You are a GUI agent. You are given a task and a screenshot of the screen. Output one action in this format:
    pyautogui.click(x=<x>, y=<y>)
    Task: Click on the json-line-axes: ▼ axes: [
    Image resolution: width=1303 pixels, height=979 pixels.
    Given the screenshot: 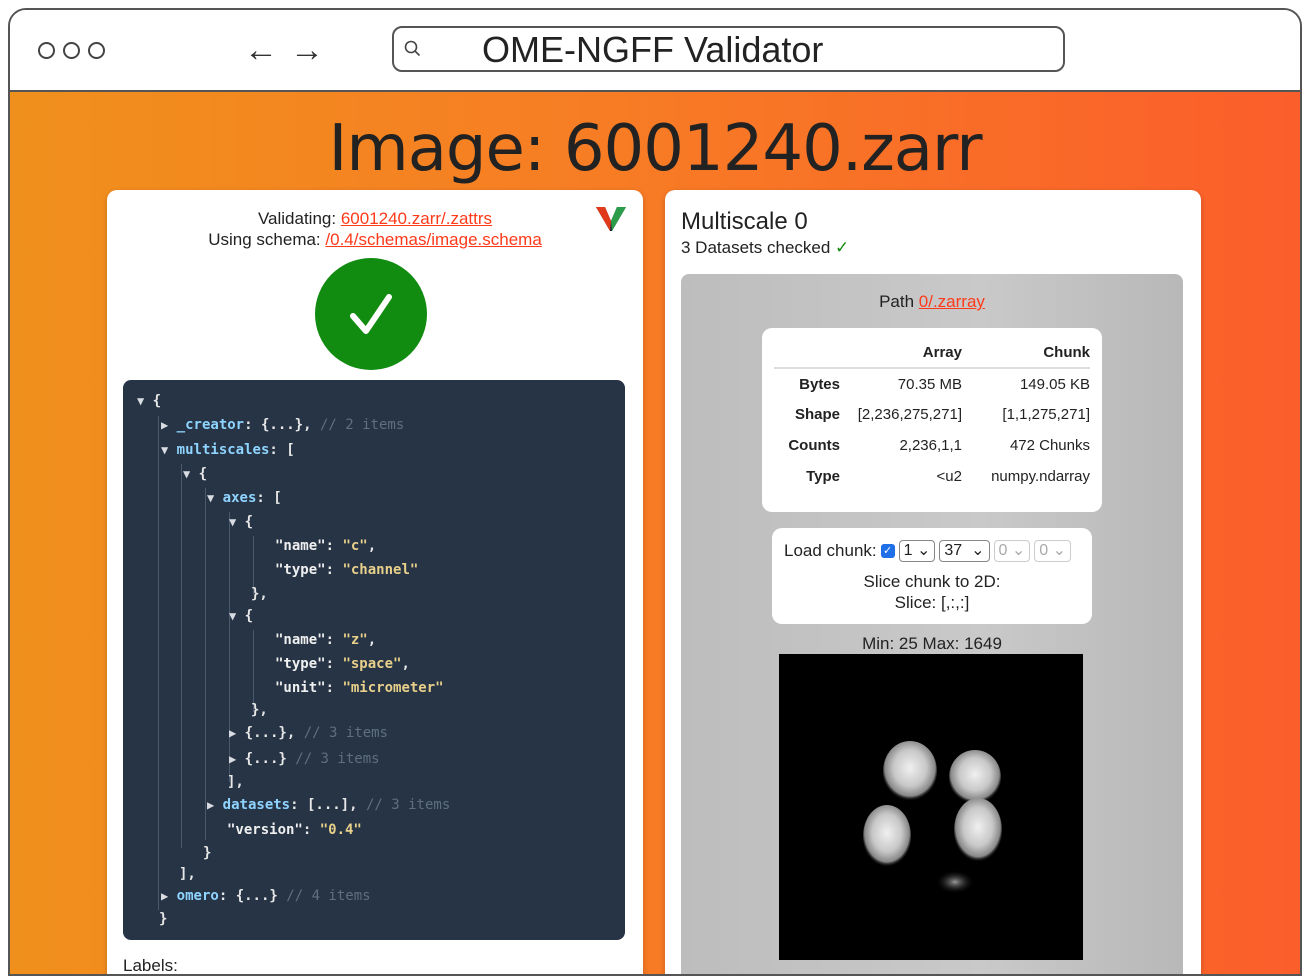 What is the action you would take?
    pyautogui.click(x=244, y=498)
    